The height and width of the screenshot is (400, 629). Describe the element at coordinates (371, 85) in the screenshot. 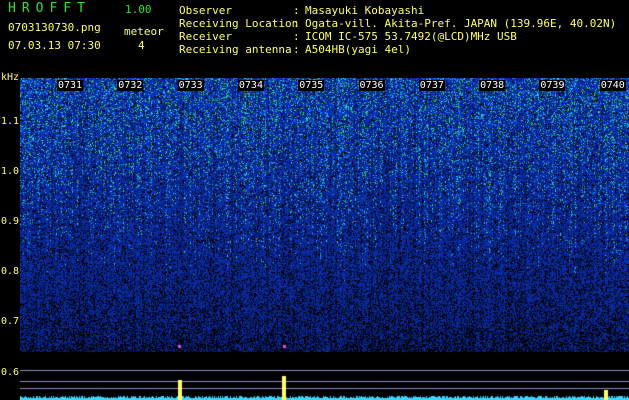

I see `time-tick-label: 0736` at that location.